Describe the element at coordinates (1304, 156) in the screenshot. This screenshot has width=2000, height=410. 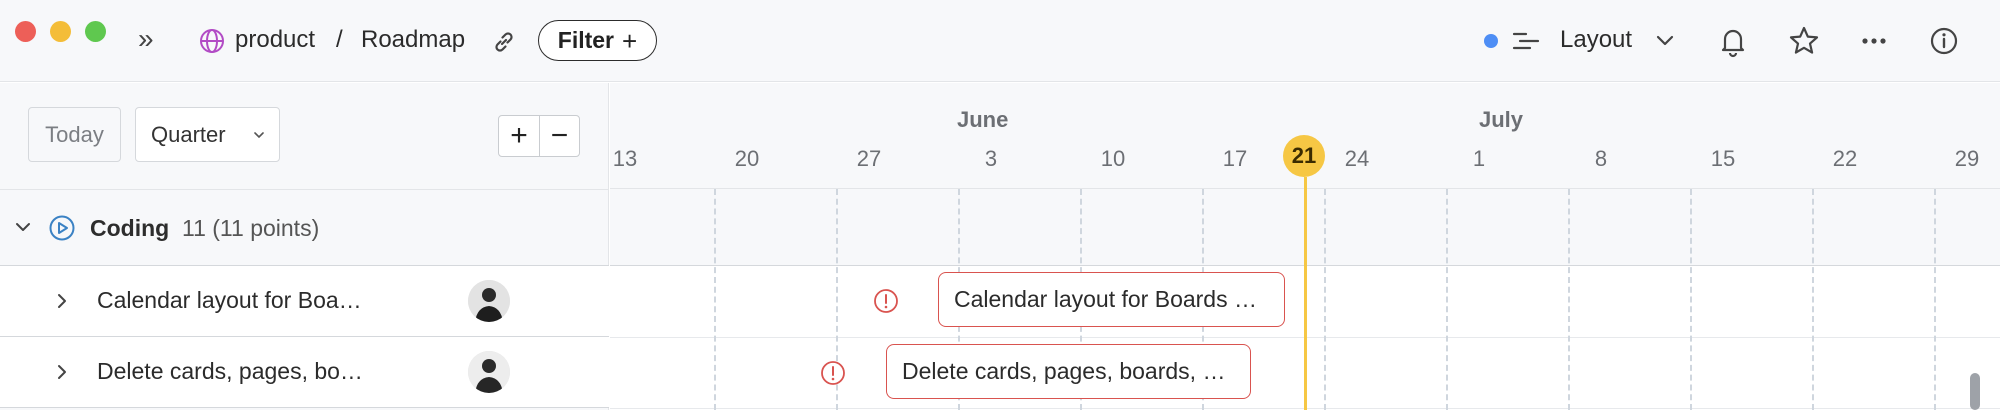
I see `today-marker: 21` at that location.